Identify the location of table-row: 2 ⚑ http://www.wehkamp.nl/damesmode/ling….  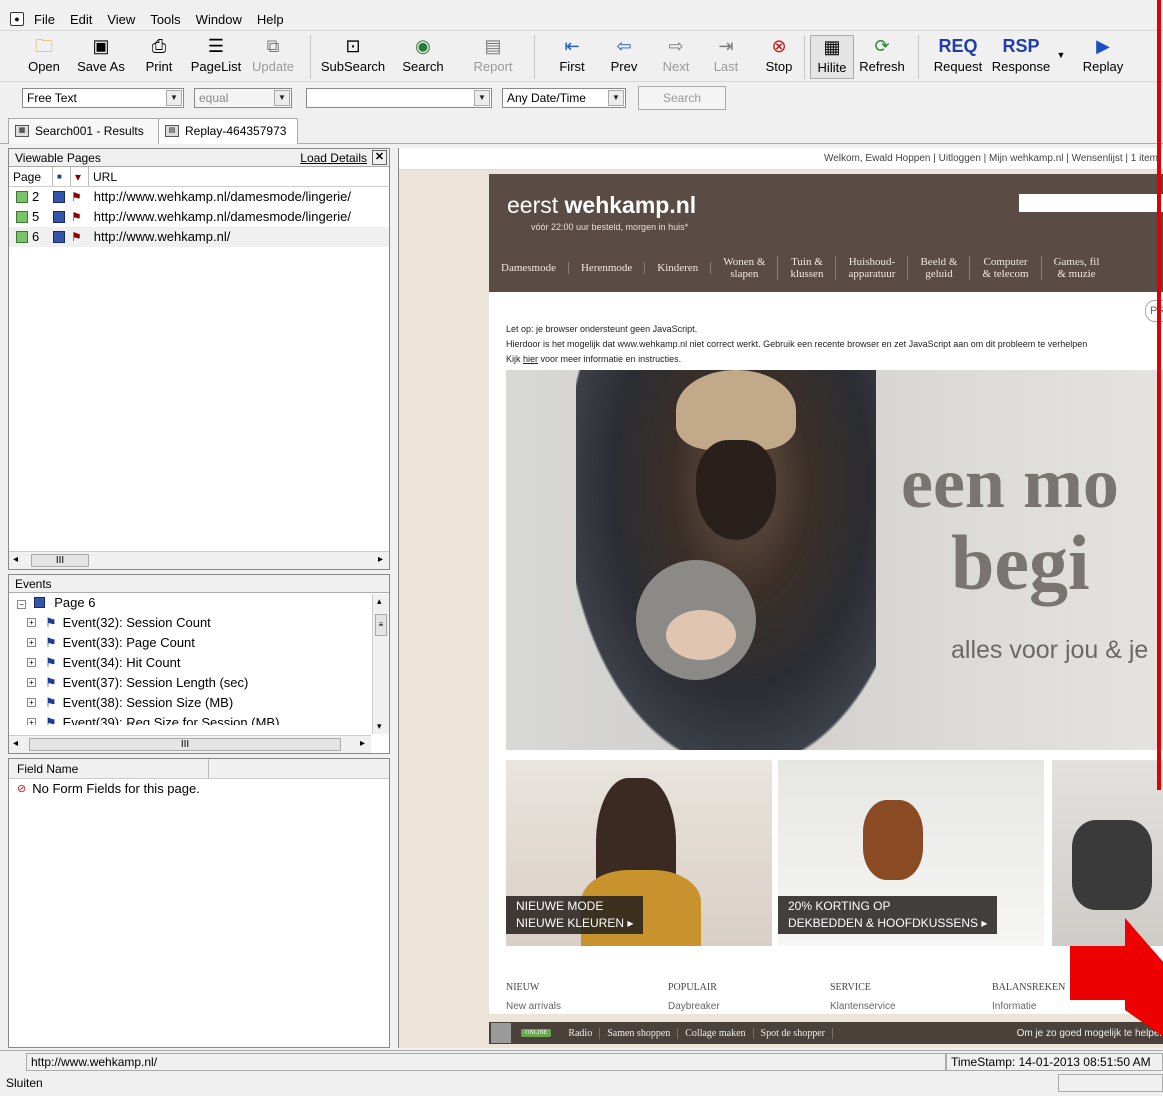
(199, 197).